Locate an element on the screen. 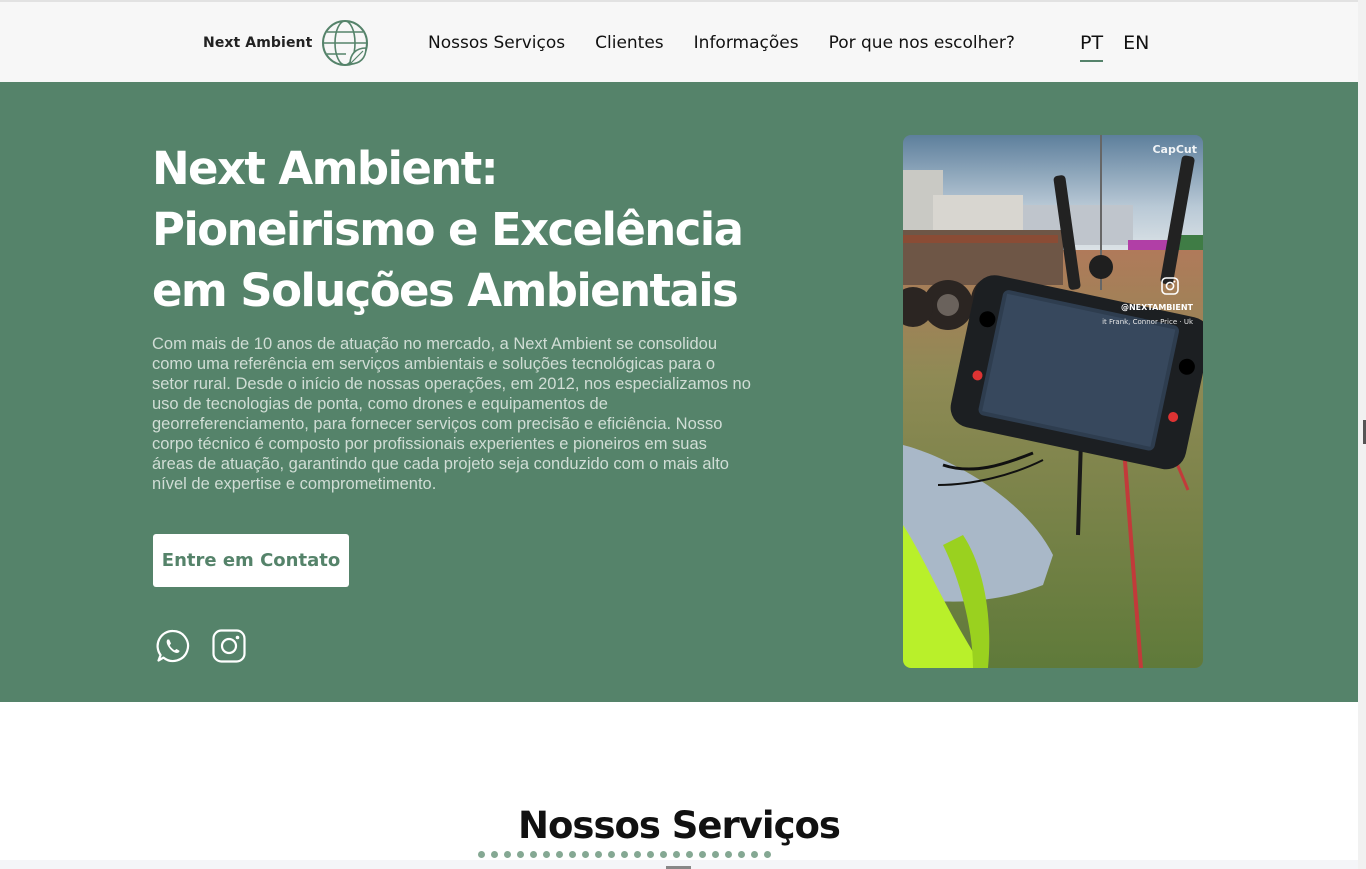 This screenshot has width=1366, height=869. nav-services: Nossos Serviços is located at coordinates (496, 43).